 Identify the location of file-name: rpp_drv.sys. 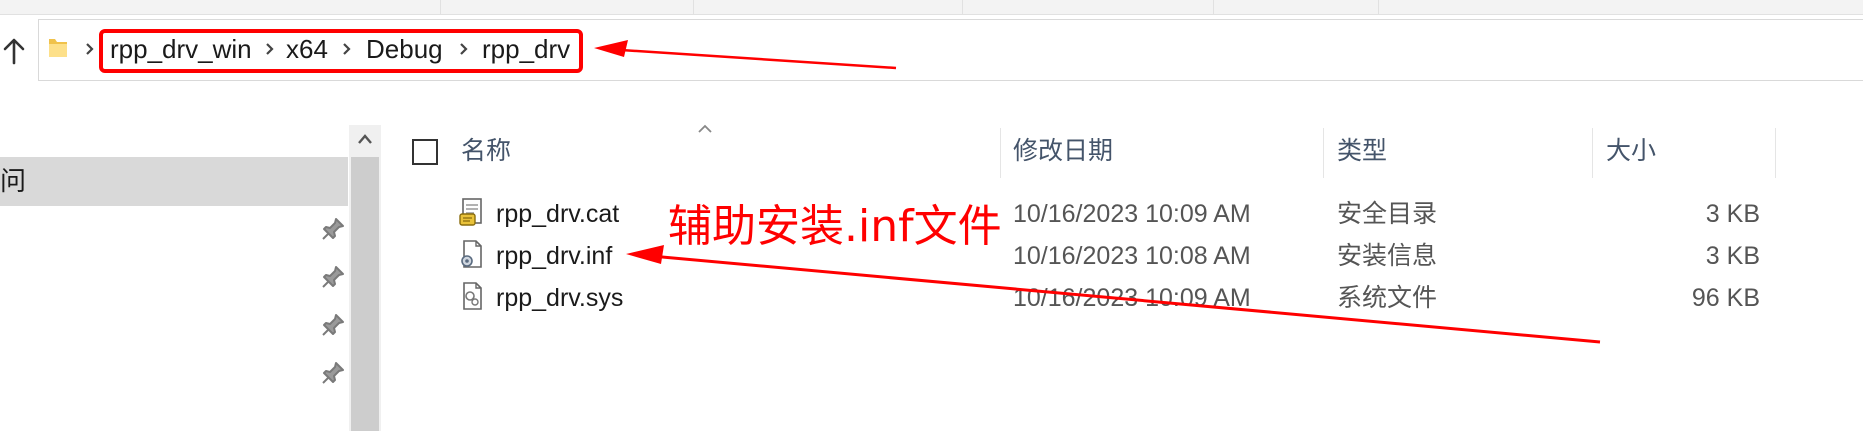
(559, 298).